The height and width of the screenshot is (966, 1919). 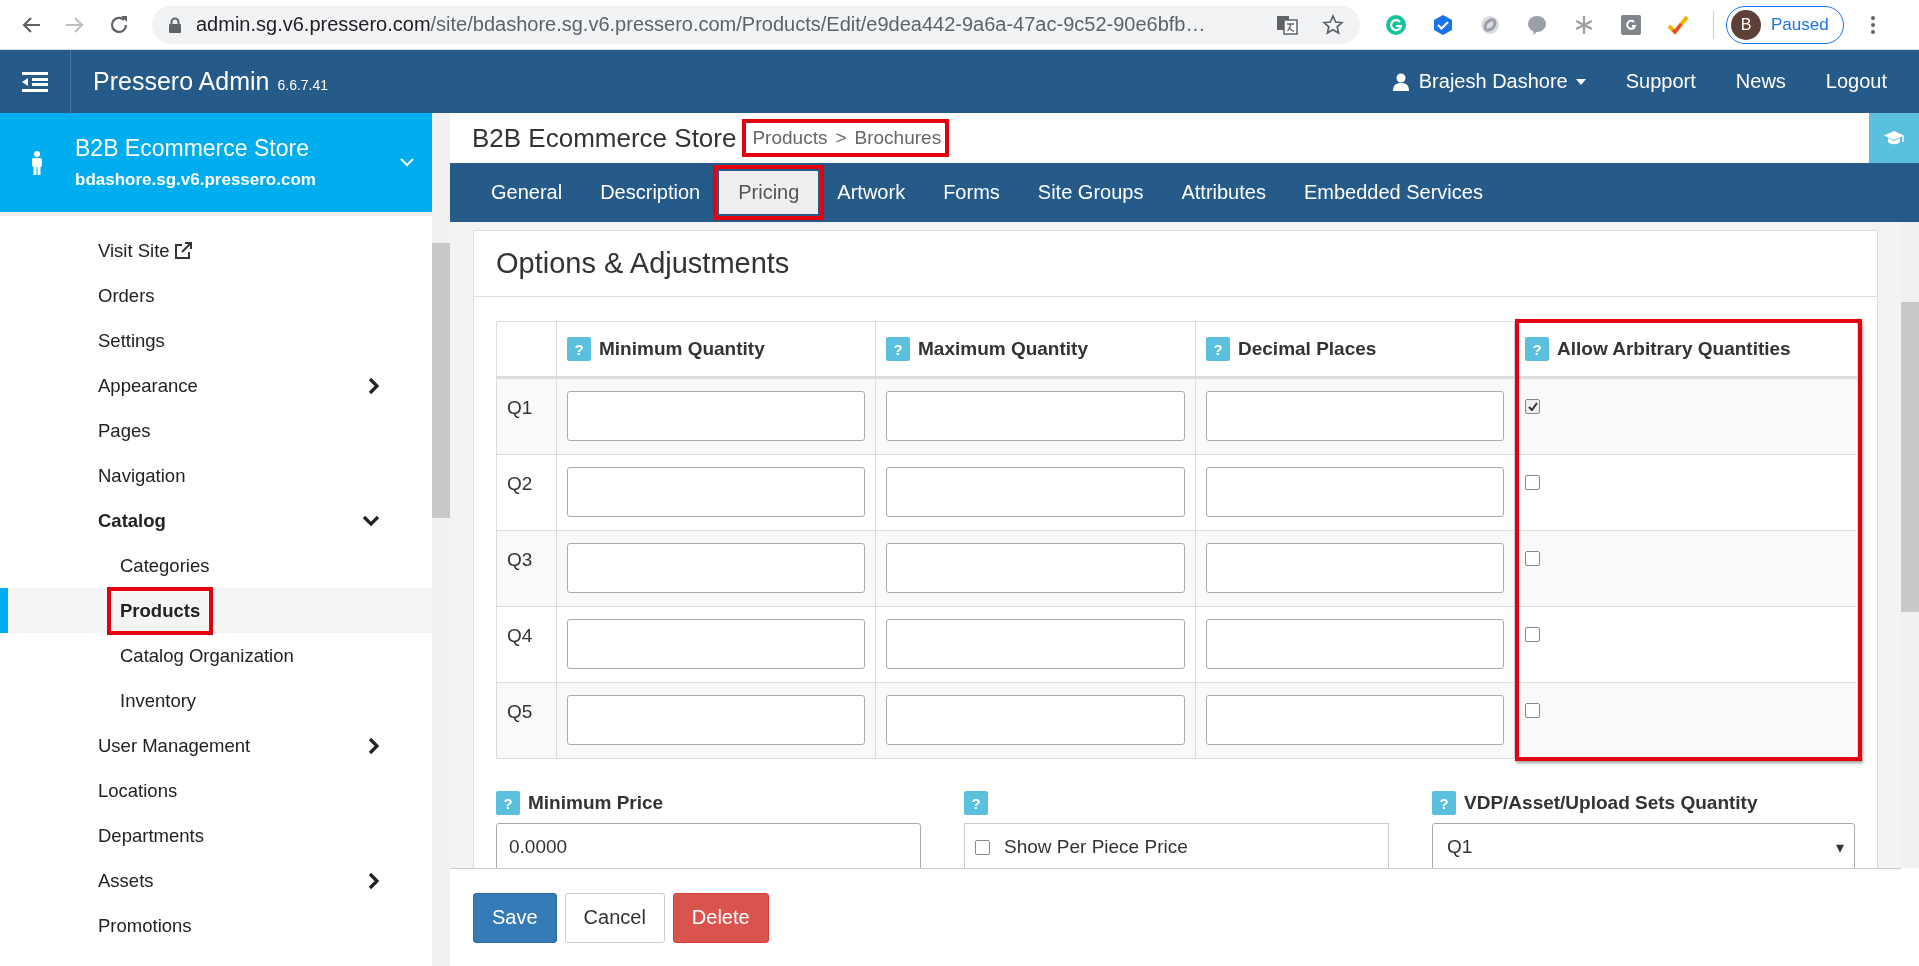 I want to click on tab: Description, so click(x=650, y=192).